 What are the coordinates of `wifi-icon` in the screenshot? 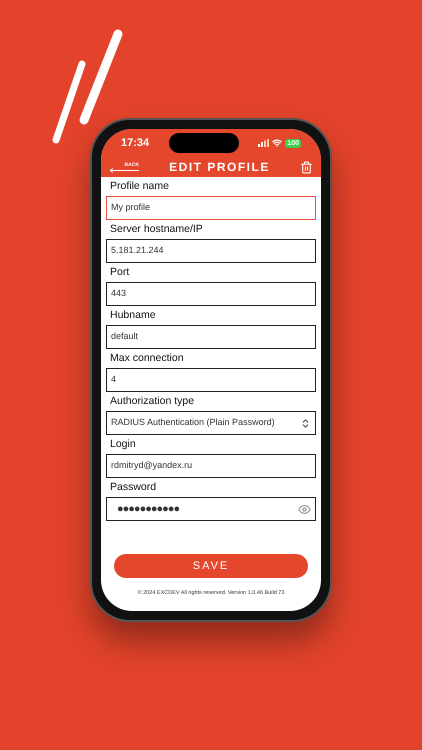 It's located at (277, 143).